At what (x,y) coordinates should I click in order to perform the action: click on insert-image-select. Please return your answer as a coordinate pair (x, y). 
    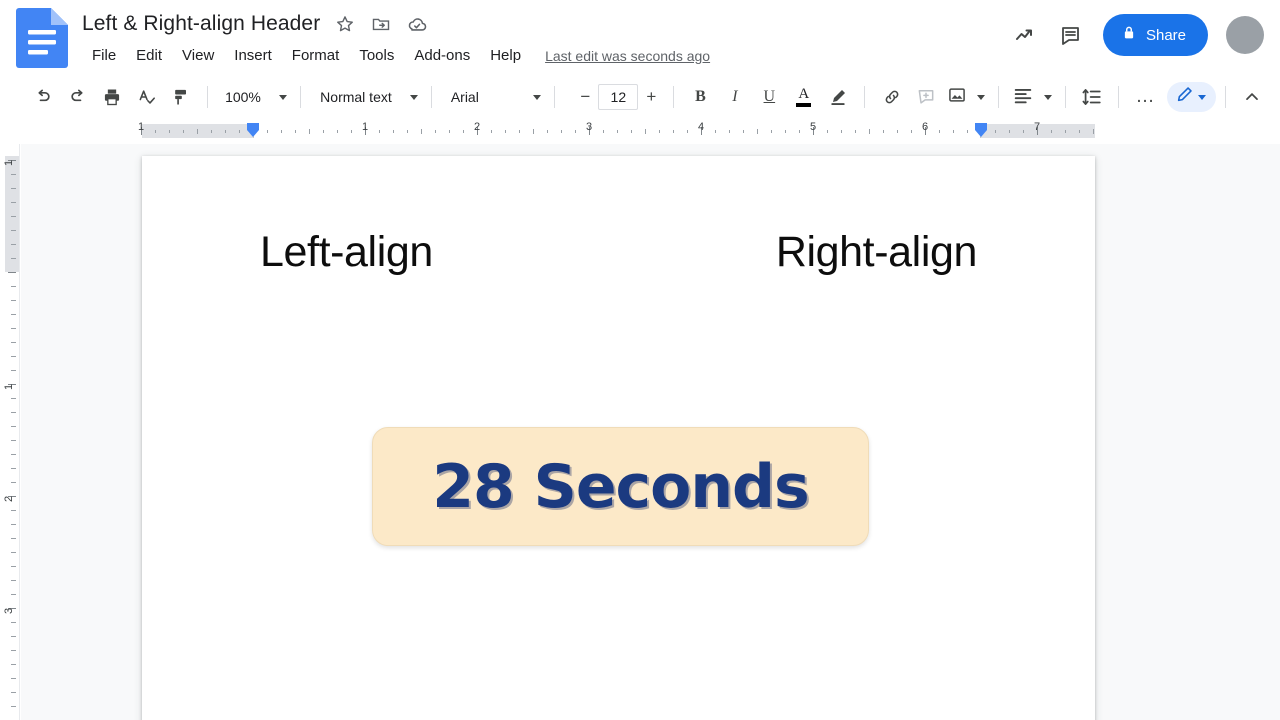
    Looking at the image, I should click on (966, 97).